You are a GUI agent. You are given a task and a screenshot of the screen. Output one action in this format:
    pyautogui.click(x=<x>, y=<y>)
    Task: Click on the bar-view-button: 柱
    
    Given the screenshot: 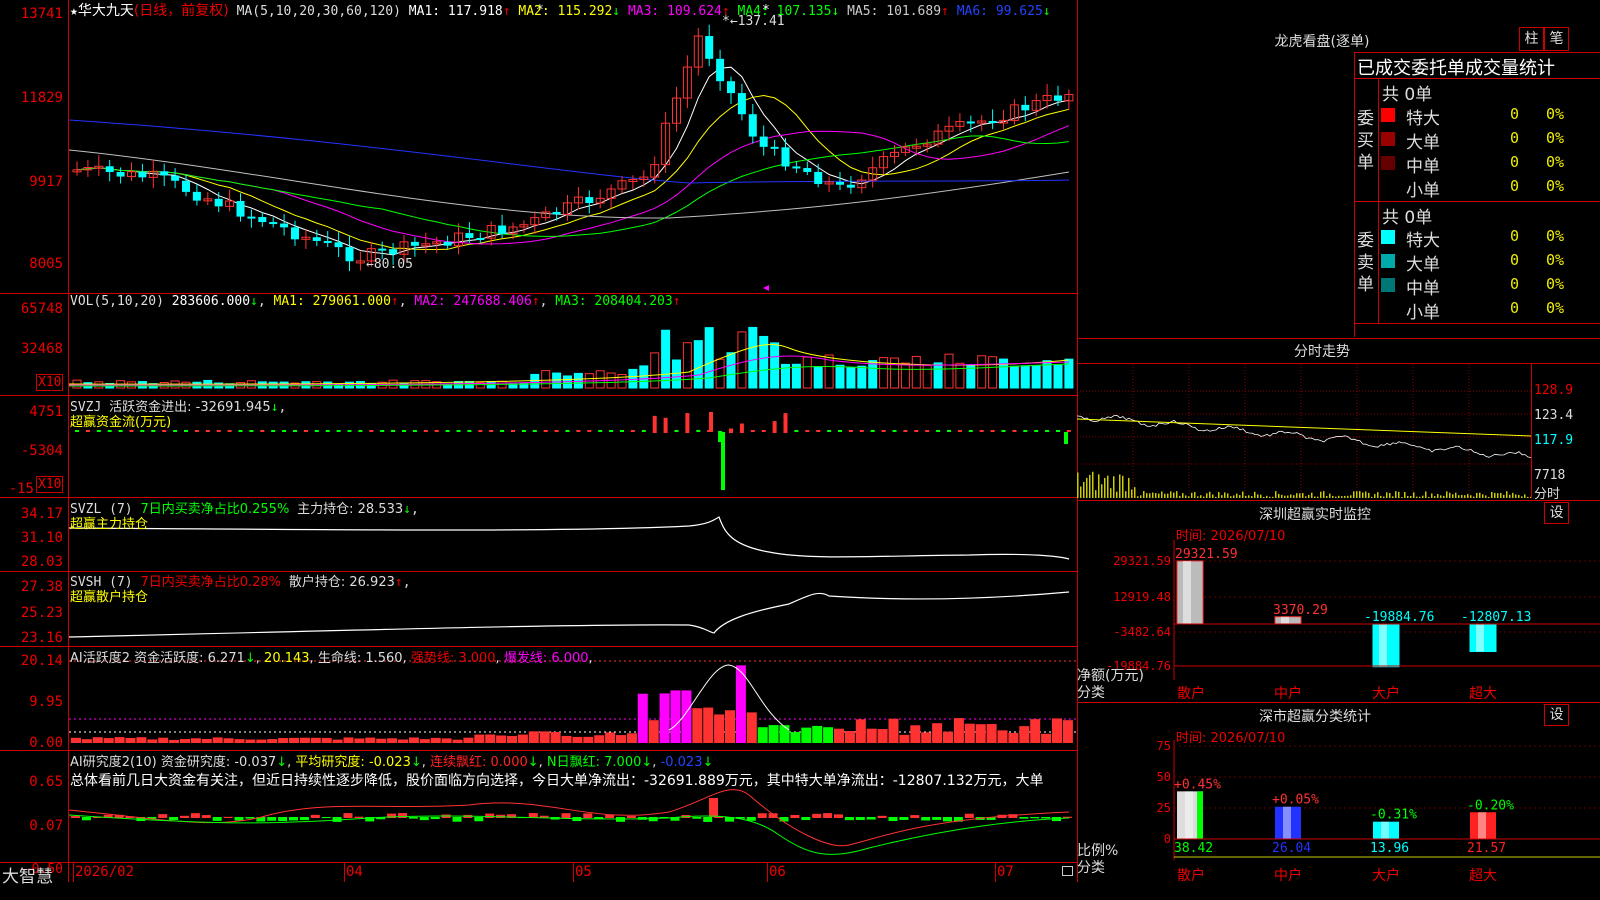 What is the action you would take?
    pyautogui.click(x=1531, y=39)
    